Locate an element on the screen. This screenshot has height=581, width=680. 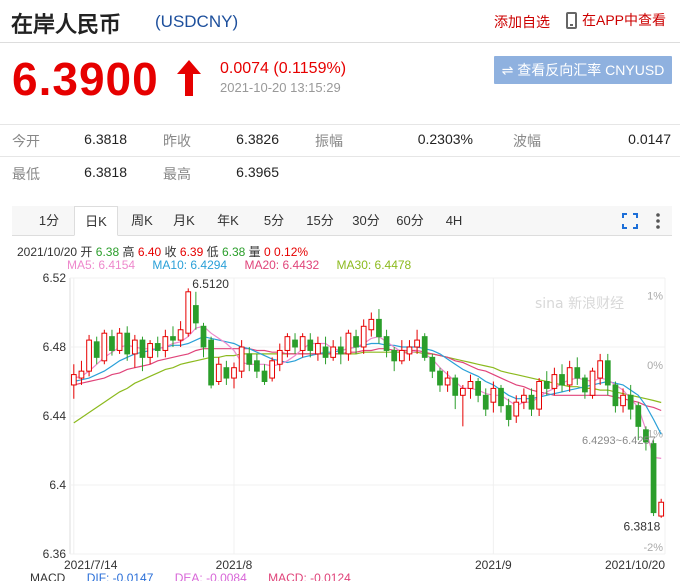
watermark-logo: sina 新浪财经 is located at coordinates (579, 304).